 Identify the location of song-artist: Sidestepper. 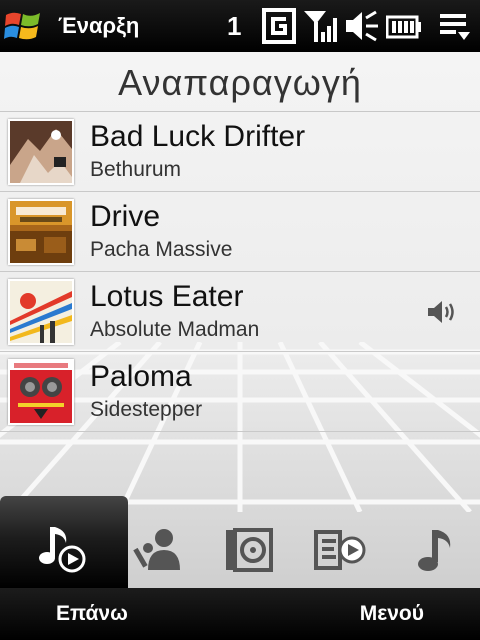
(146, 409).